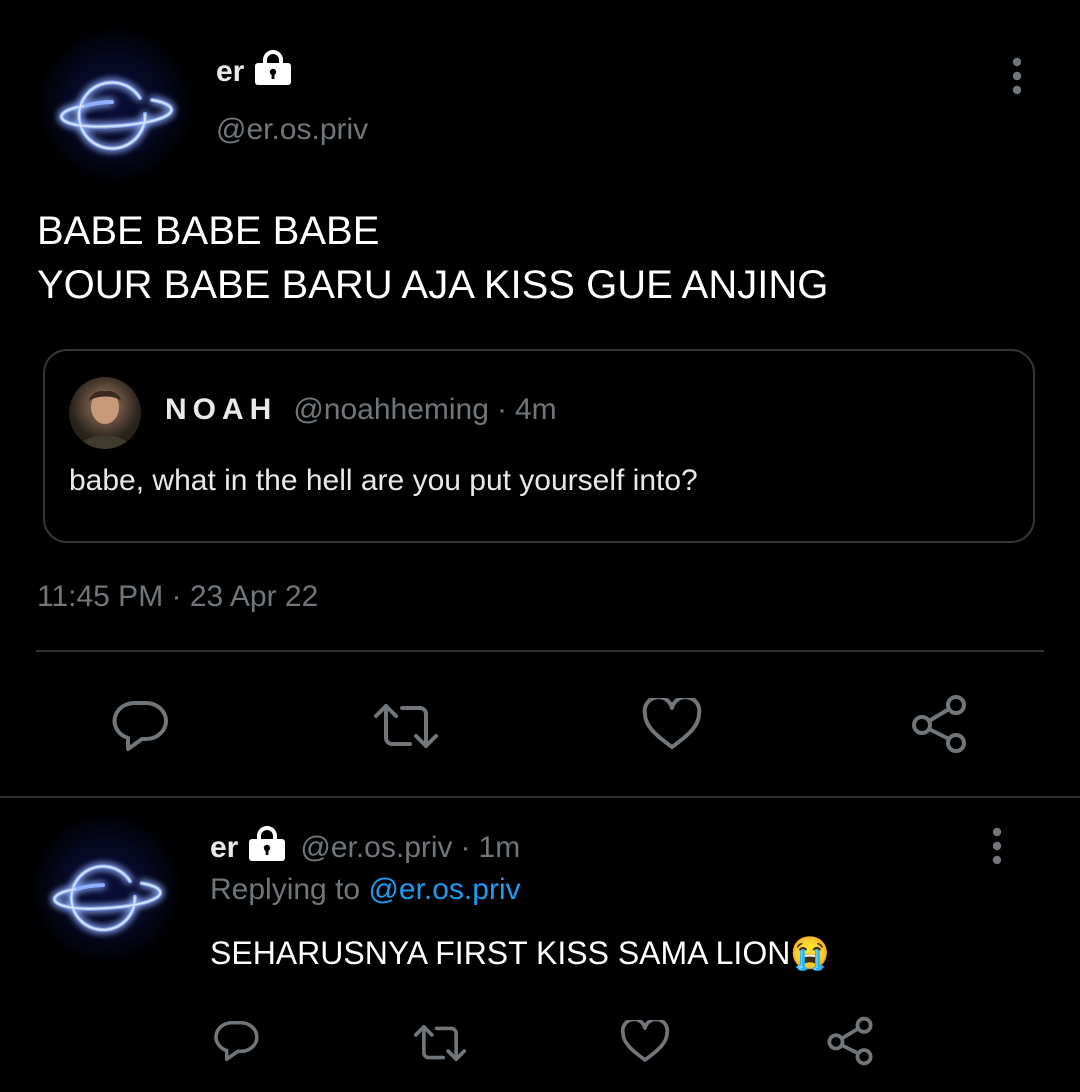 The width and height of the screenshot is (1080, 1092). I want to click on retweet-button, so click(406, 726).